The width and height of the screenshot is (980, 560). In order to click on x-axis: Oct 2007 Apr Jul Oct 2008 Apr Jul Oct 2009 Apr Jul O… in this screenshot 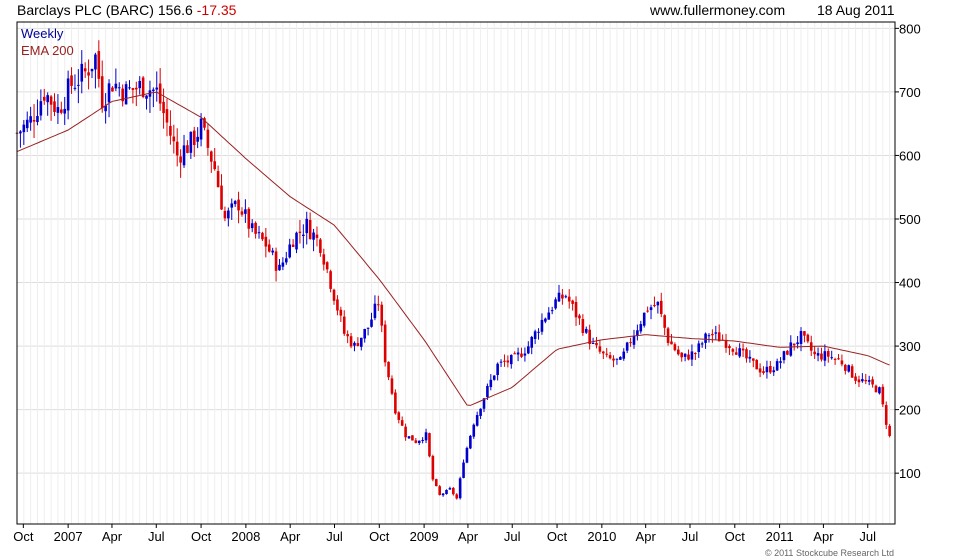, I will do `click(444, 534)`.